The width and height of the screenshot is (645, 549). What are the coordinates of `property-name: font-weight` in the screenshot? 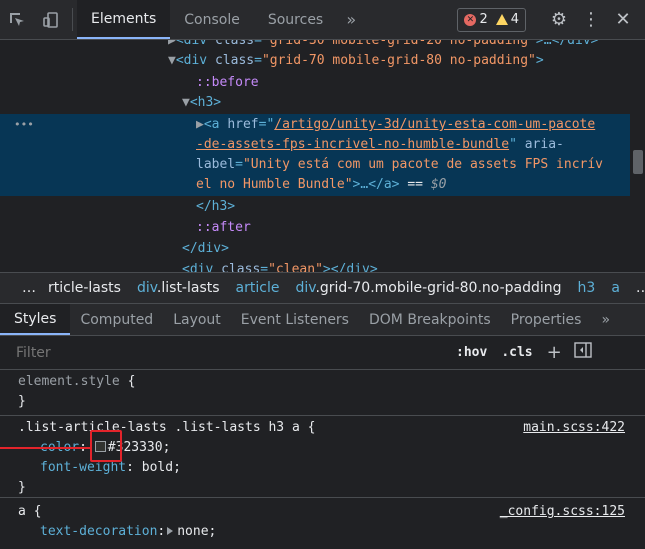 It's located at (83, 467).